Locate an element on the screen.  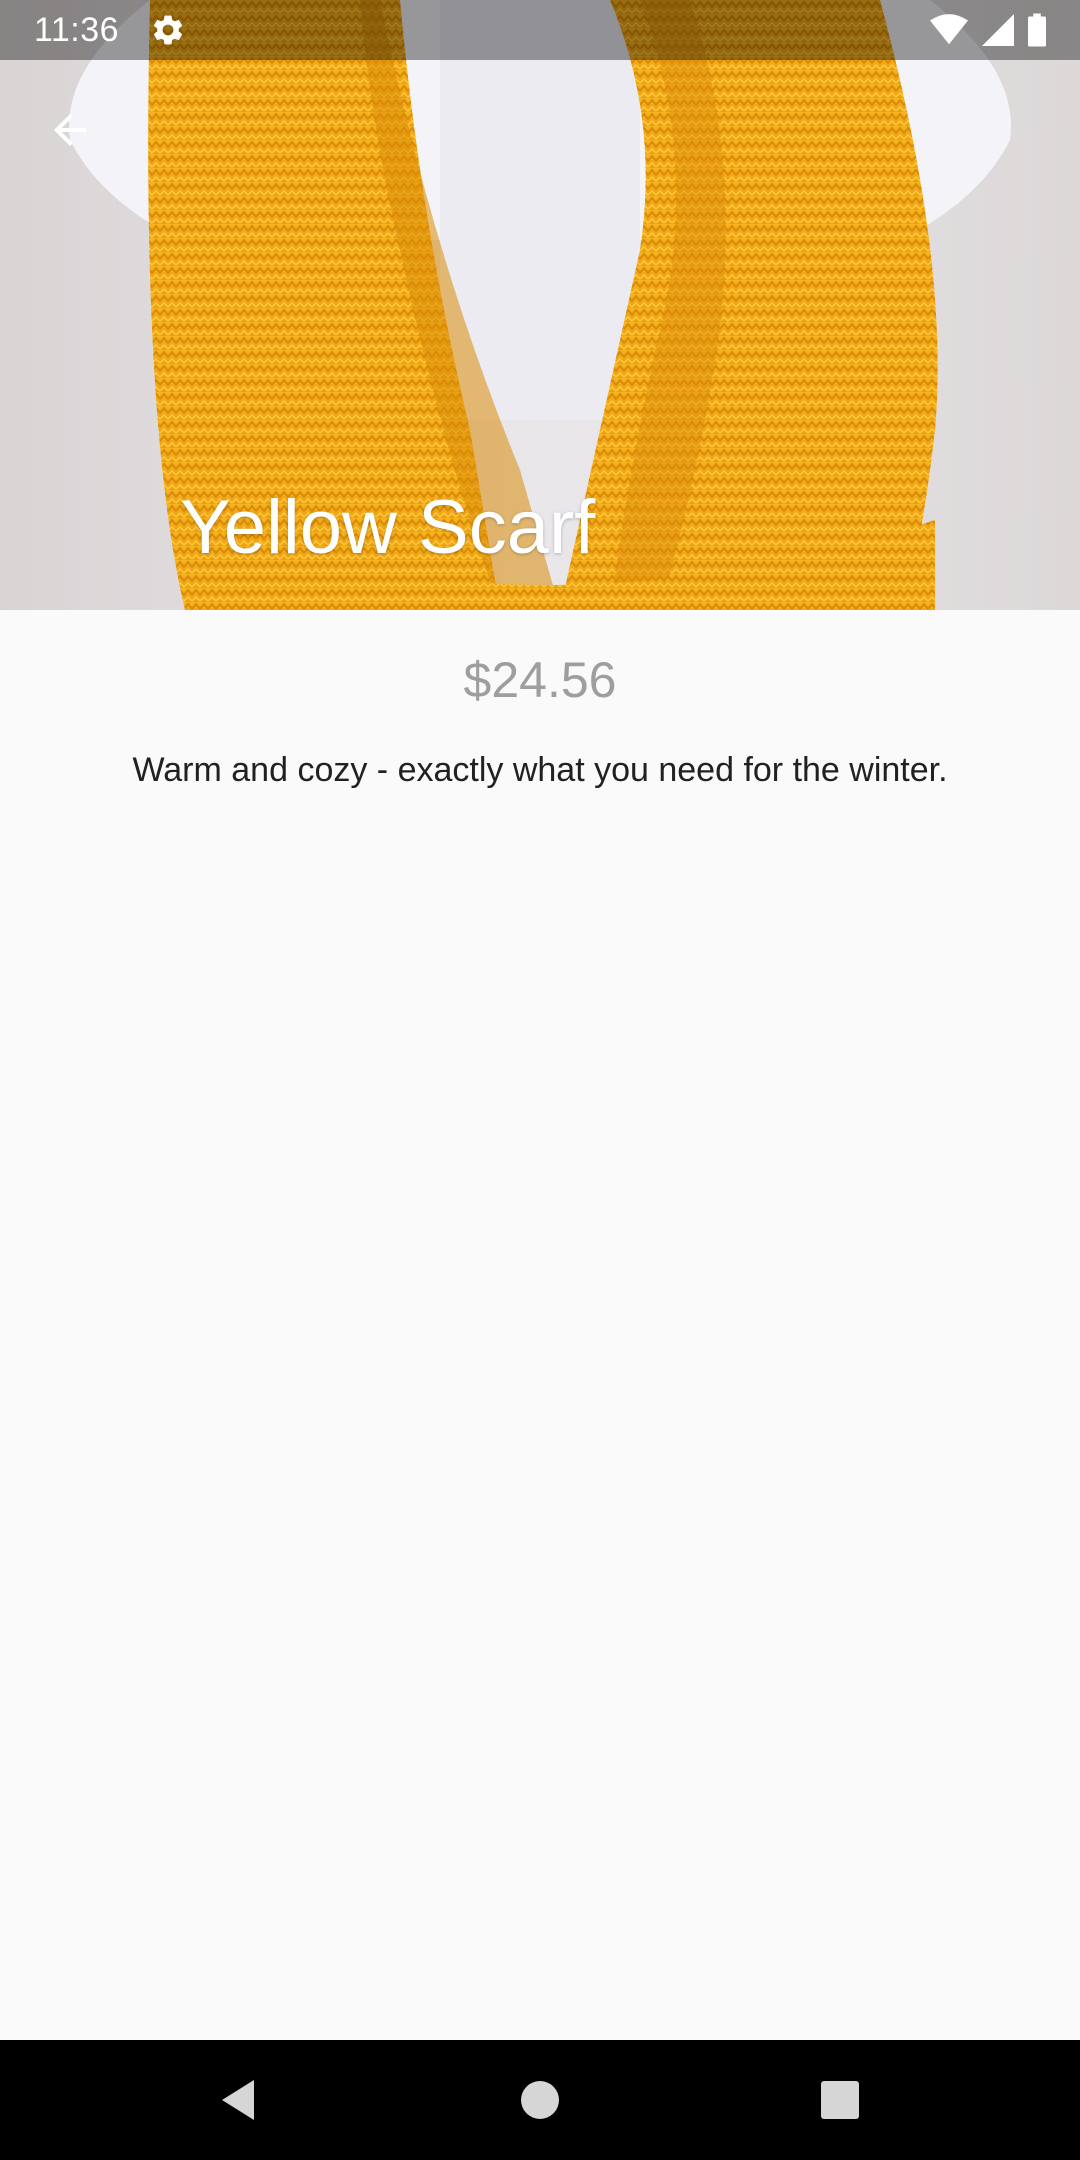
product-price: $24.56 is located at coordinates (540, 680).